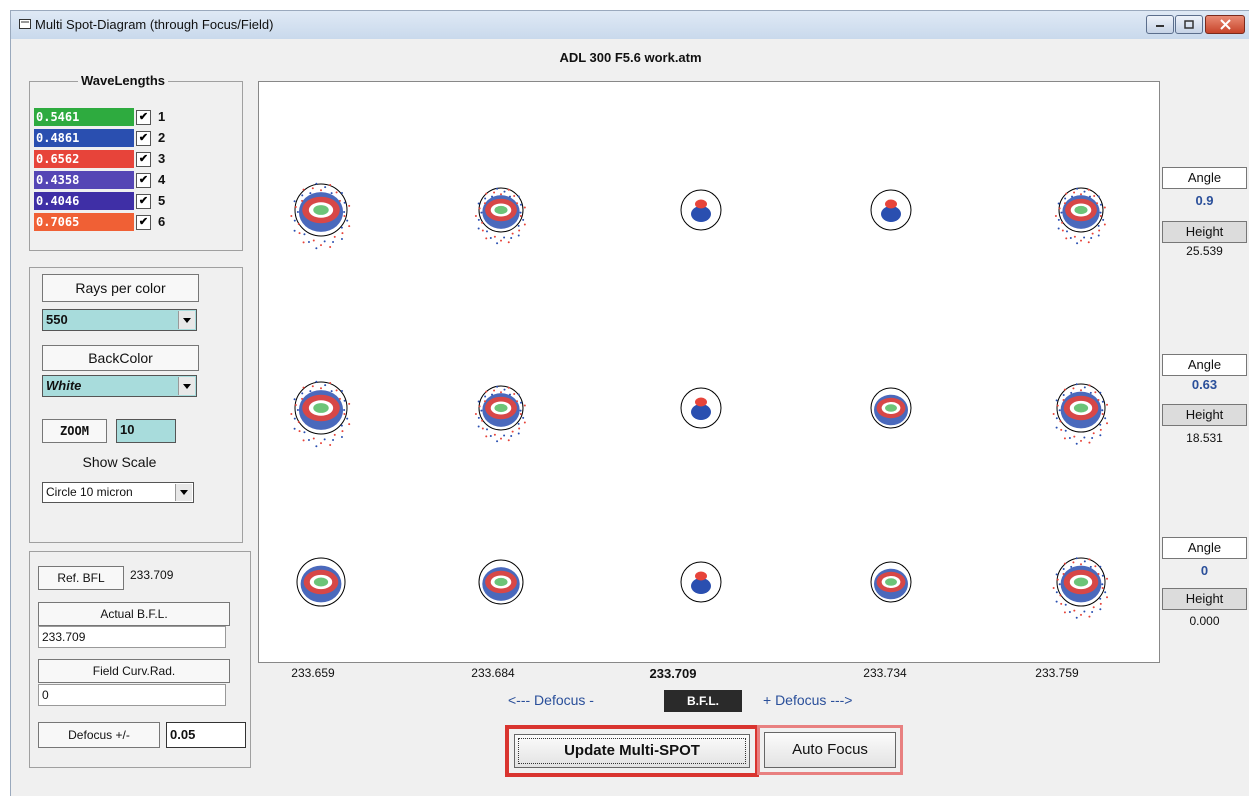  I want to click on angle-label-row1: Angle, so click(1204, 178).